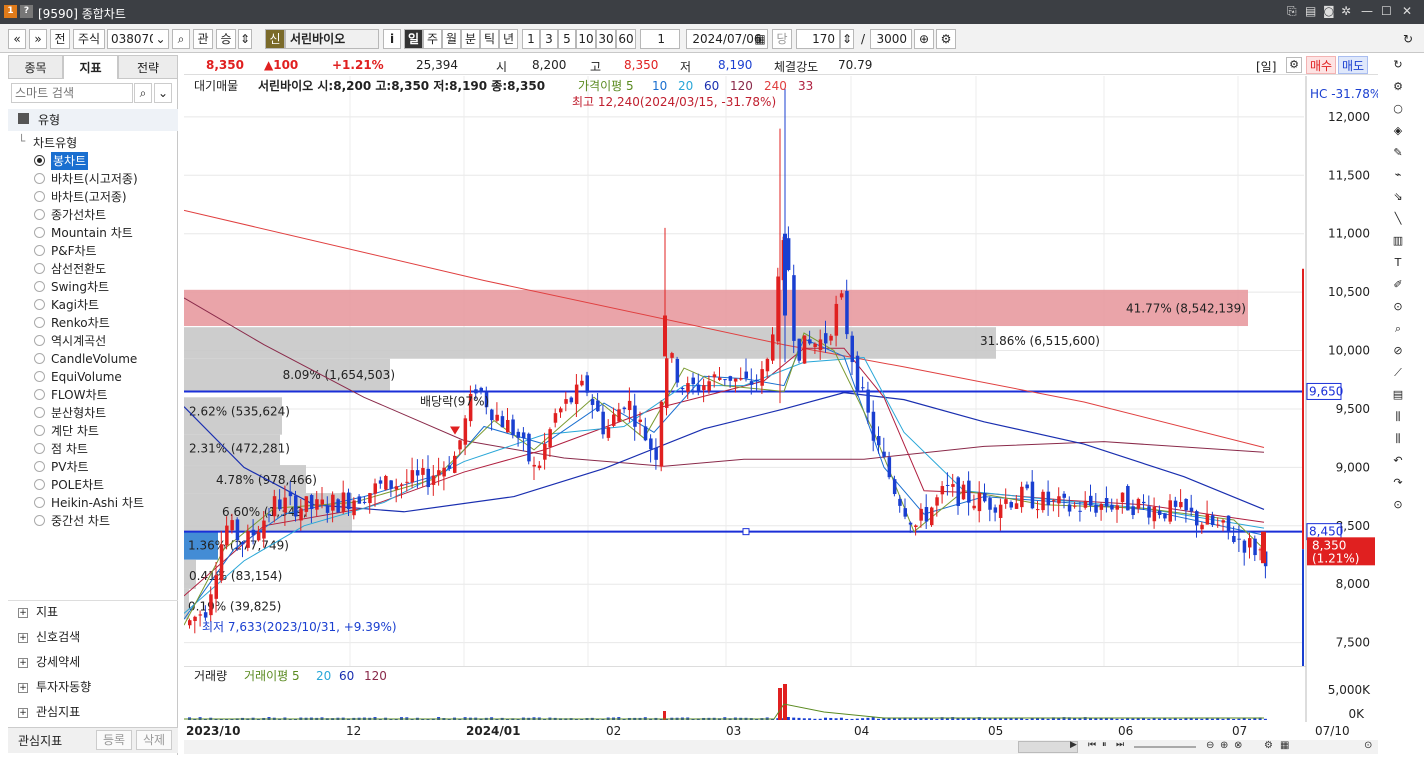 The image size is (1424, 764). I want to click on count-spinner-icon: ⇕, so click(847, 39).